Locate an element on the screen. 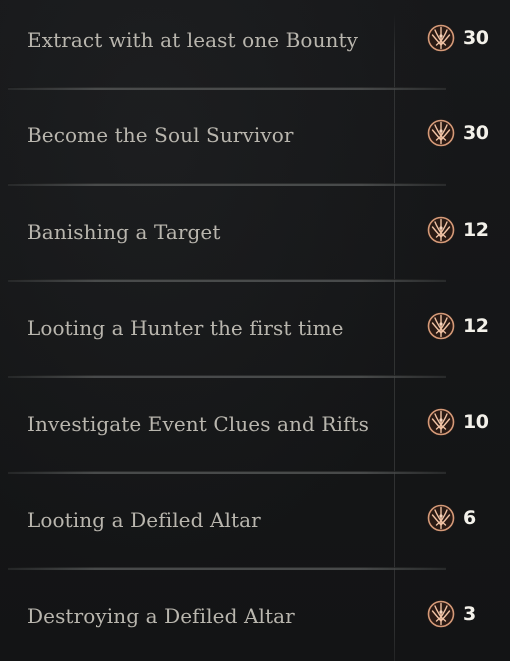 The width and height of the screenshot is (510, 661). reward-amount: 10 is located at coordinates (456, 422).